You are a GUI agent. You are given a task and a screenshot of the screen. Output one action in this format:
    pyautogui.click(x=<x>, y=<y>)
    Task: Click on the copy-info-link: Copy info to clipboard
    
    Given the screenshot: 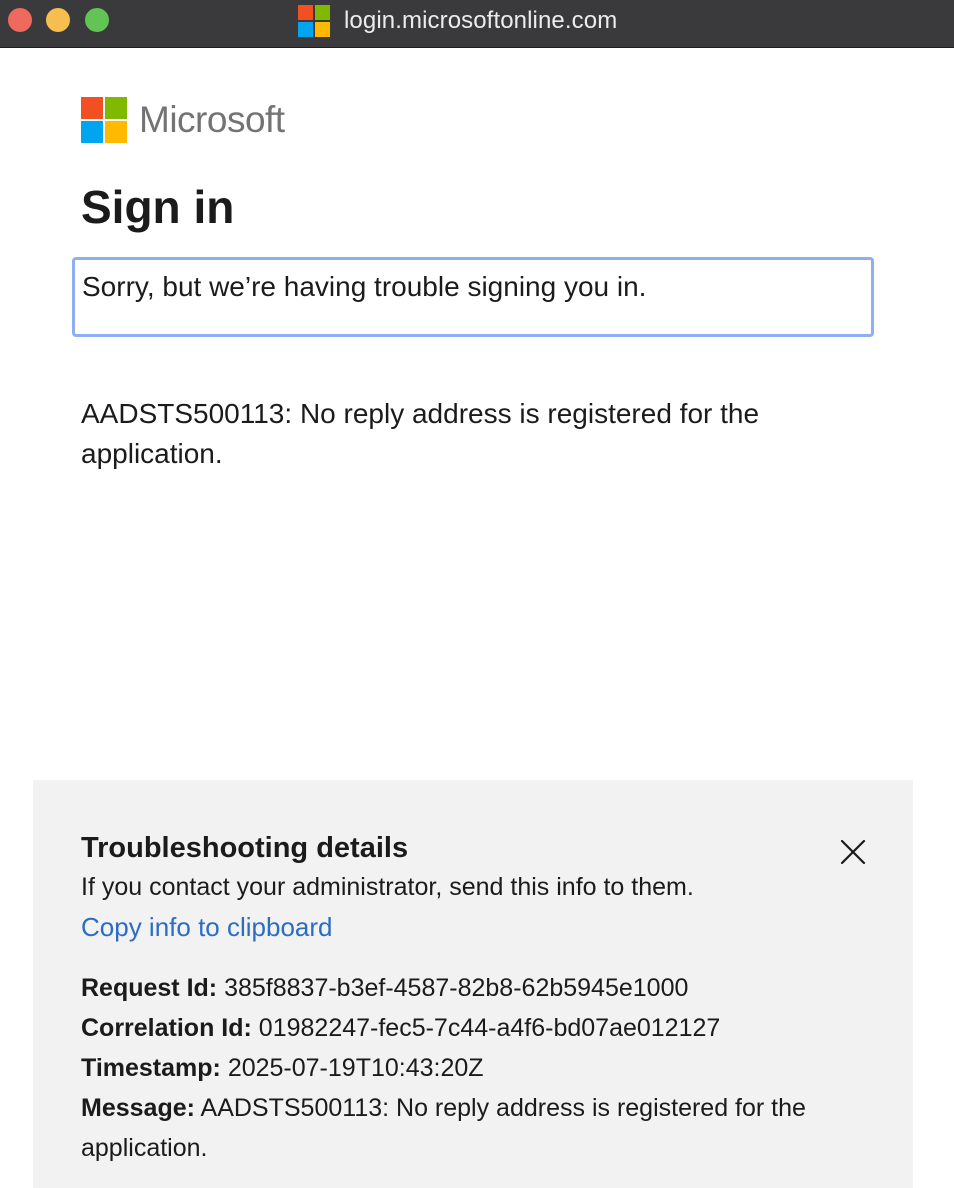 What is the action you would take?
    pyautogui.click(x=206, y=927)
    